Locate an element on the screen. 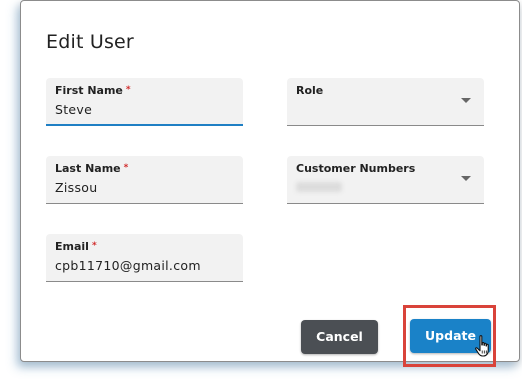 The width and height of the screenshot is (522, 384). first-name-label: First Name * is located at coordinates (93, 90).